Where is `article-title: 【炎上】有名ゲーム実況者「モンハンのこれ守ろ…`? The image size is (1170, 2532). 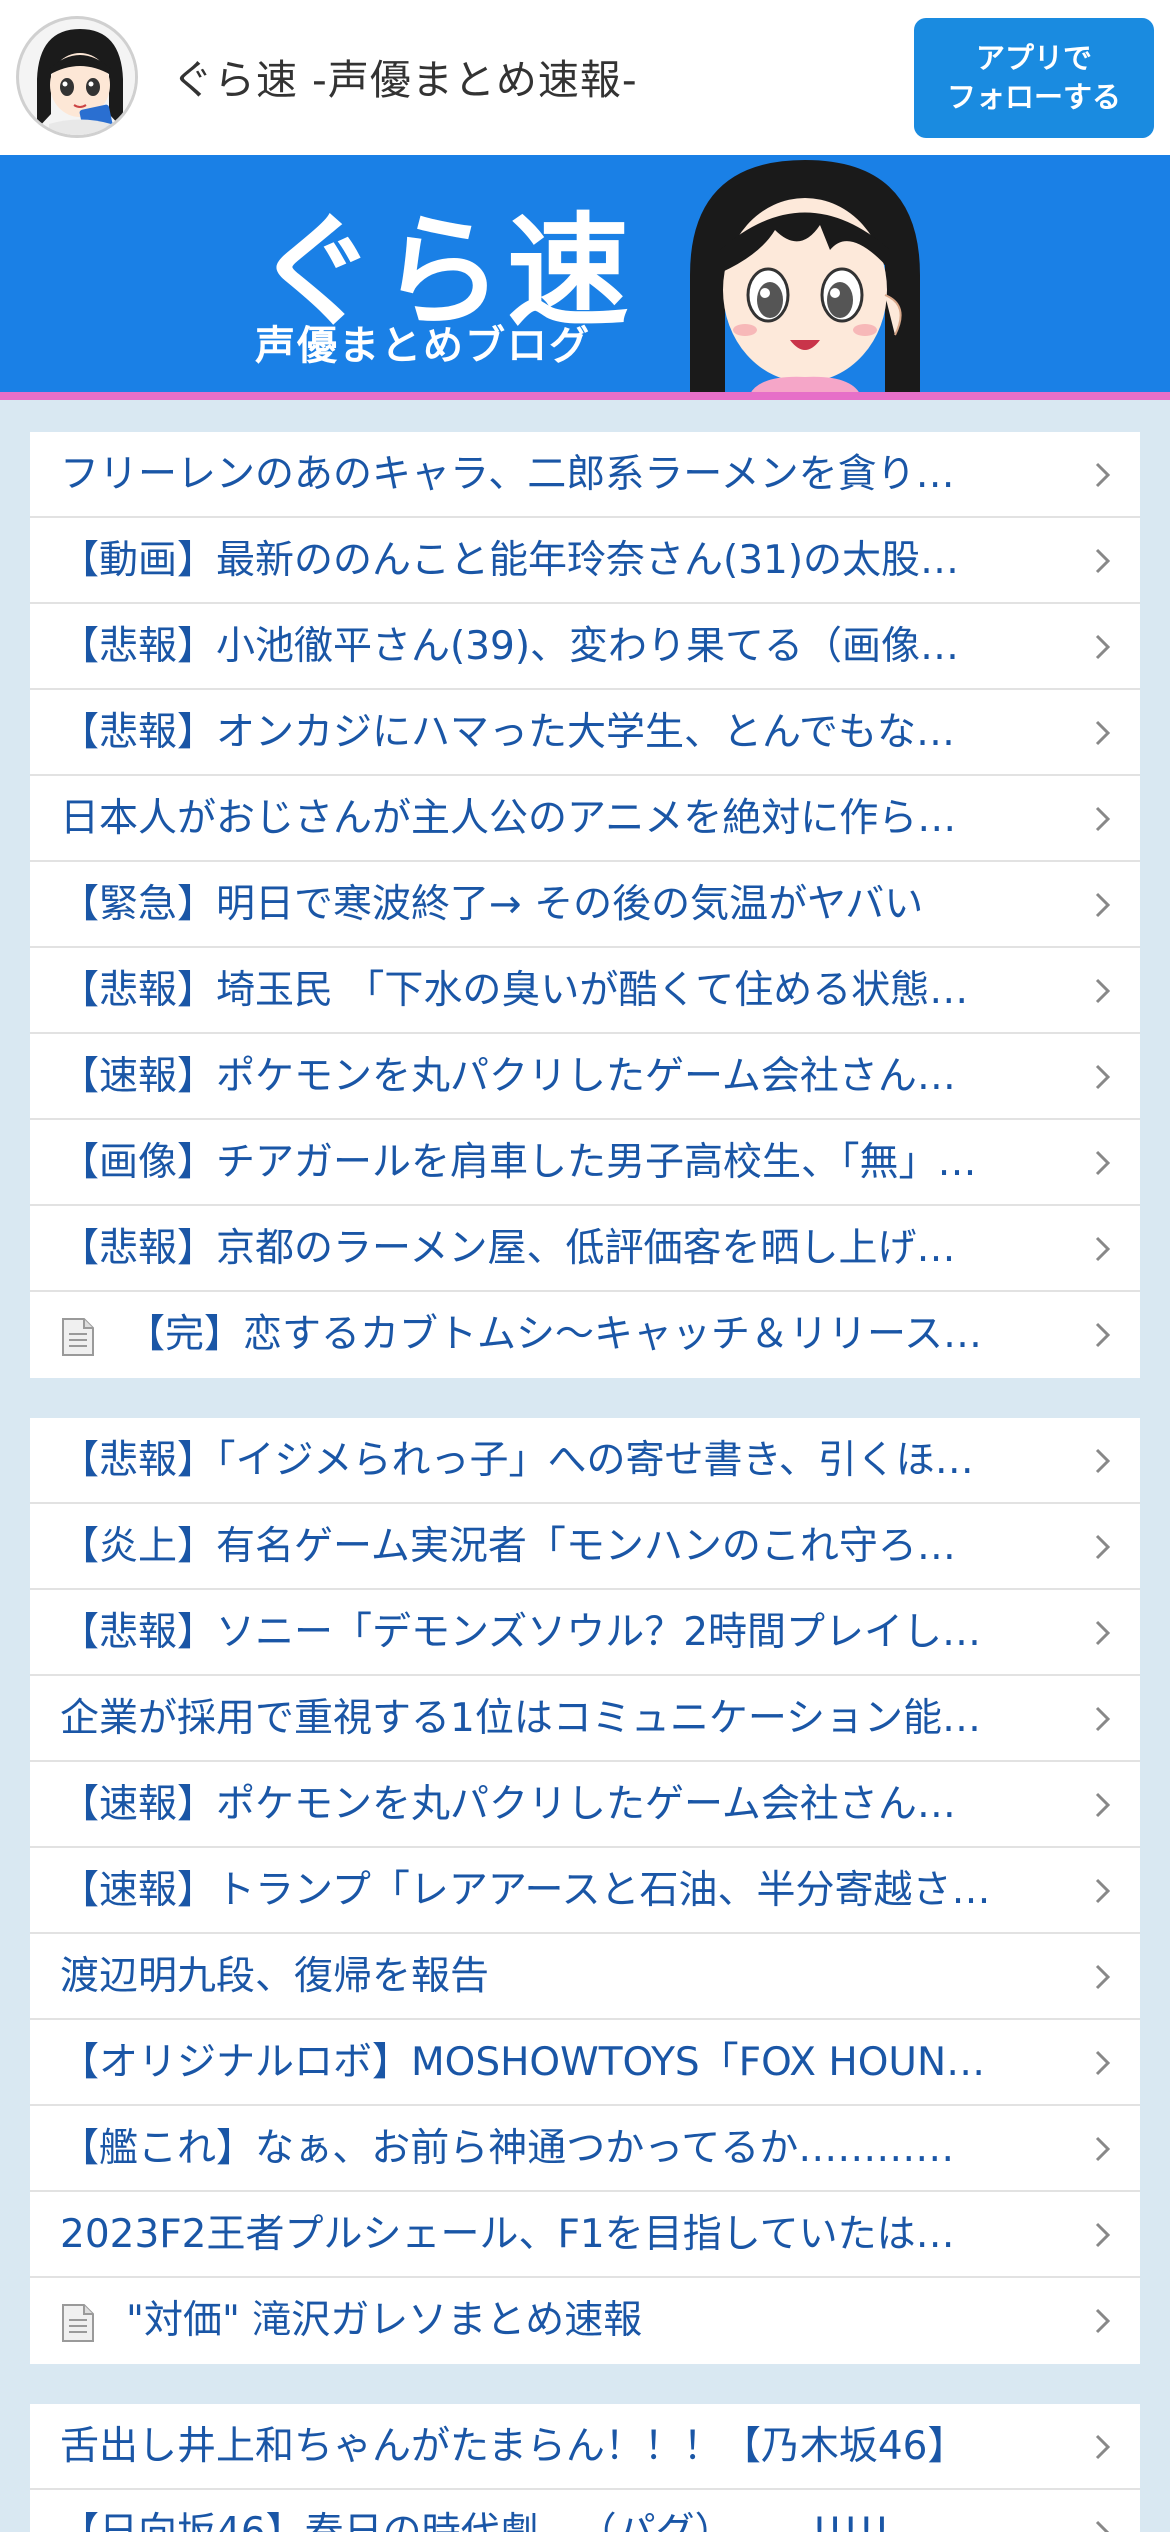
article-title: 【炎上】有名ゲーム実況者「モンハンのこれ守ろ… is located at coordinates (508, 1546).